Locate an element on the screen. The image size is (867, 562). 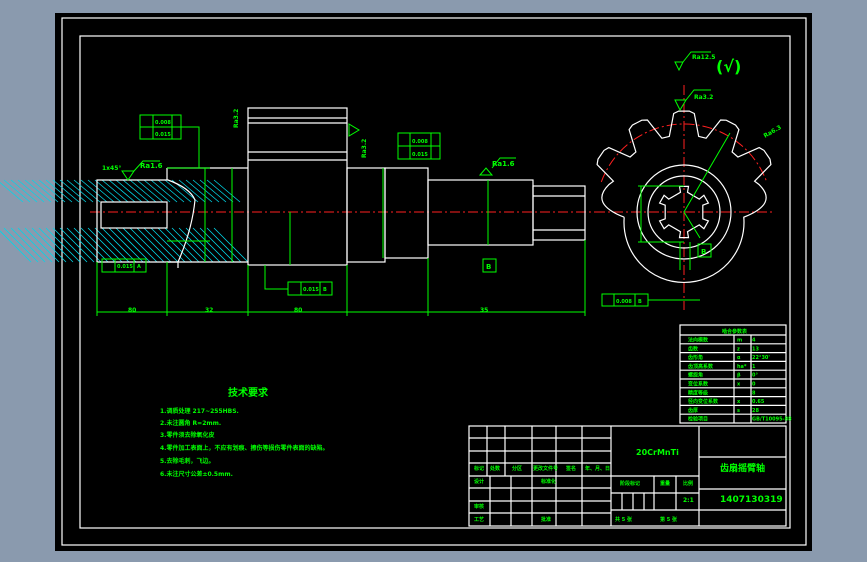
svg-text: 批准 is located at coordinates (546, 519).